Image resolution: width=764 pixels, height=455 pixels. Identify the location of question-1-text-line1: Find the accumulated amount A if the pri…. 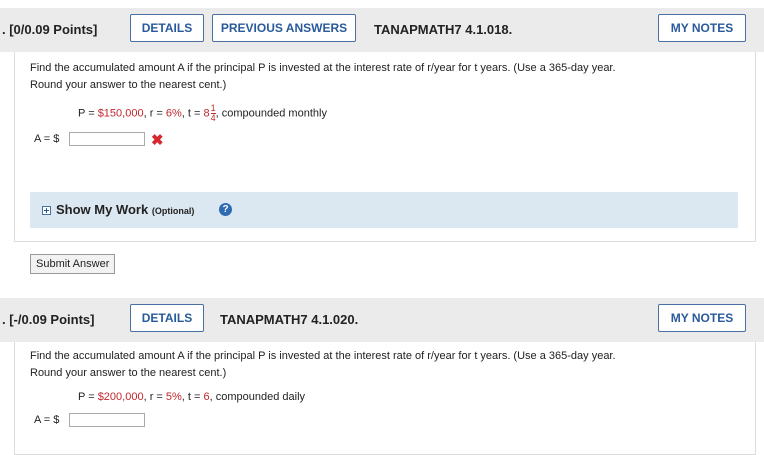
(323, 68).